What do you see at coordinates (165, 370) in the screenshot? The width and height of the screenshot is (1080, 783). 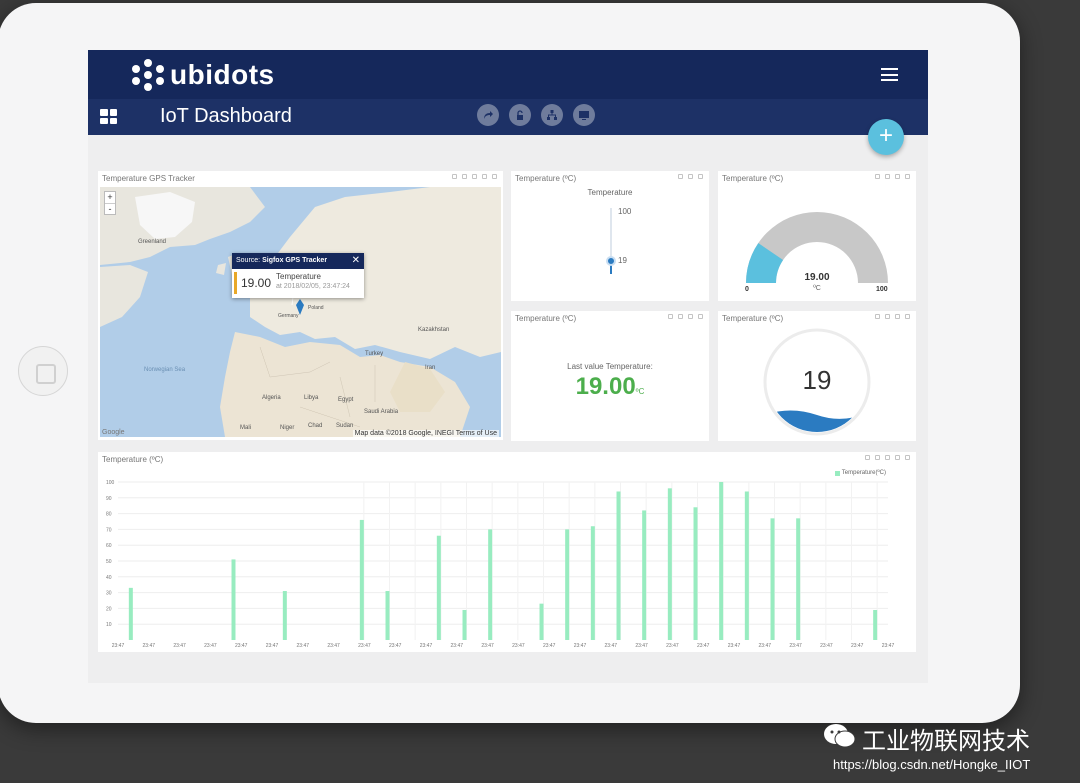 I see `map-label: Norwegian Sea` at bounding box center [165, 370].